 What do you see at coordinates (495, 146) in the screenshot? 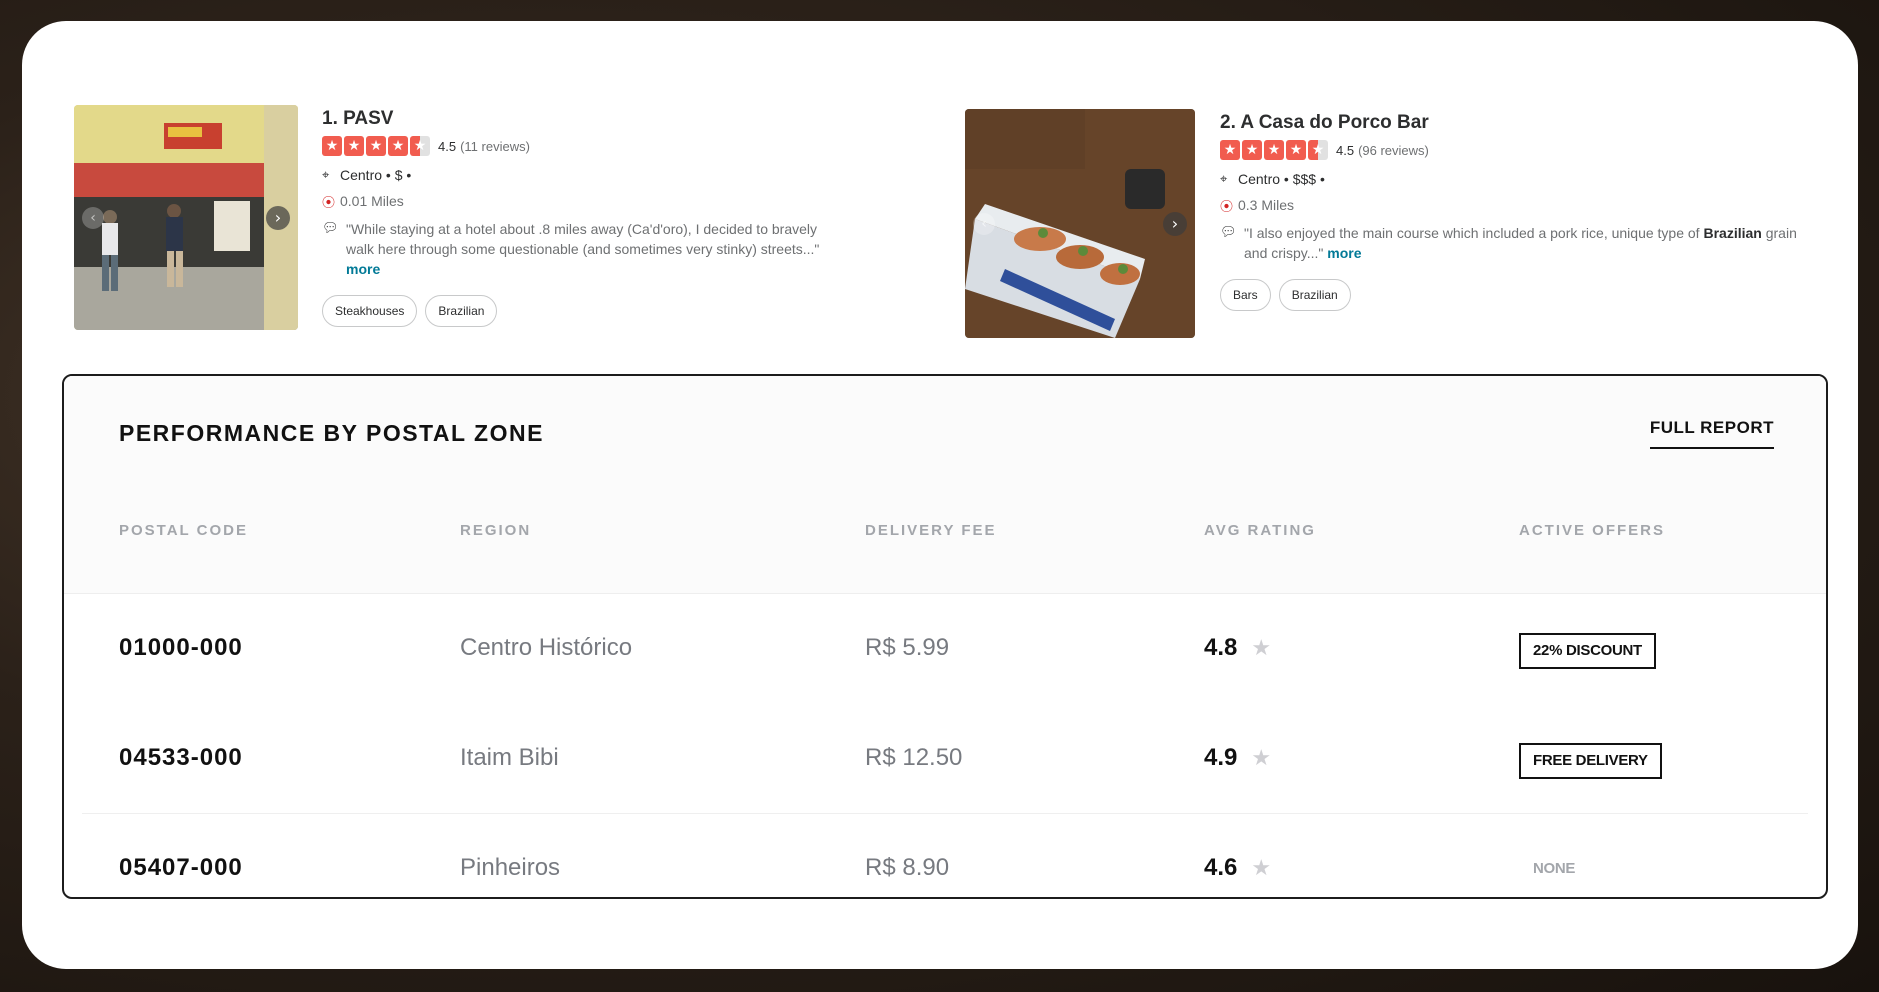
I see `review-count: (11 reviews)` at bounding box center [495, 146].